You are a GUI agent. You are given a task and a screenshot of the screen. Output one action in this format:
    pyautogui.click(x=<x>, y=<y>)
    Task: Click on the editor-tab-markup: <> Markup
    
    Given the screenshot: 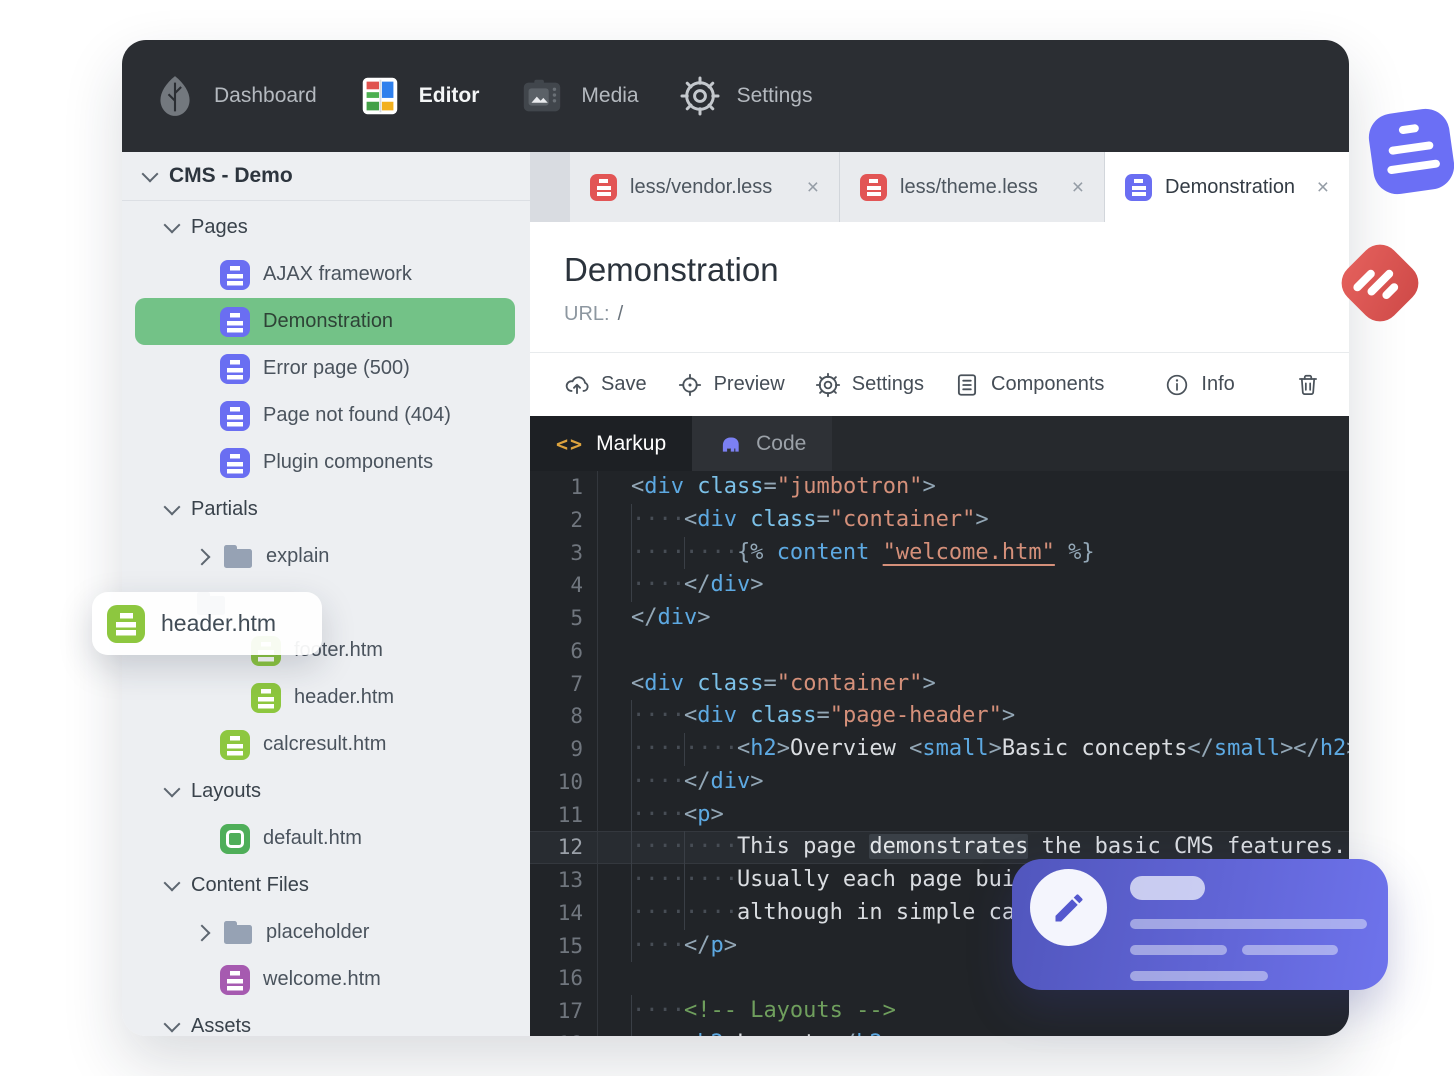 What is the action you would take?
    pyautogui.click(x=611, y=443)
    